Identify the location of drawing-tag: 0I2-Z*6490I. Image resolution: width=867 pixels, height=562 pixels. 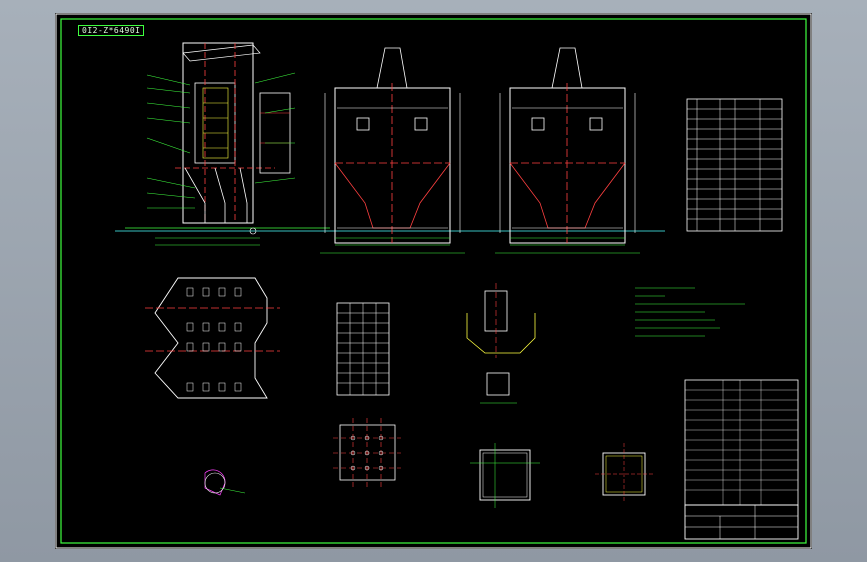
(111, 30).